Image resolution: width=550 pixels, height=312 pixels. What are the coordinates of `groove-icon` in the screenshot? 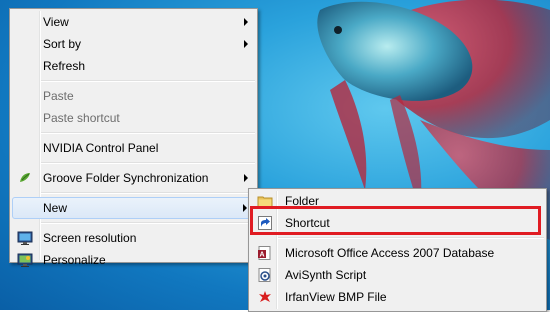 It's located at (25, 177).